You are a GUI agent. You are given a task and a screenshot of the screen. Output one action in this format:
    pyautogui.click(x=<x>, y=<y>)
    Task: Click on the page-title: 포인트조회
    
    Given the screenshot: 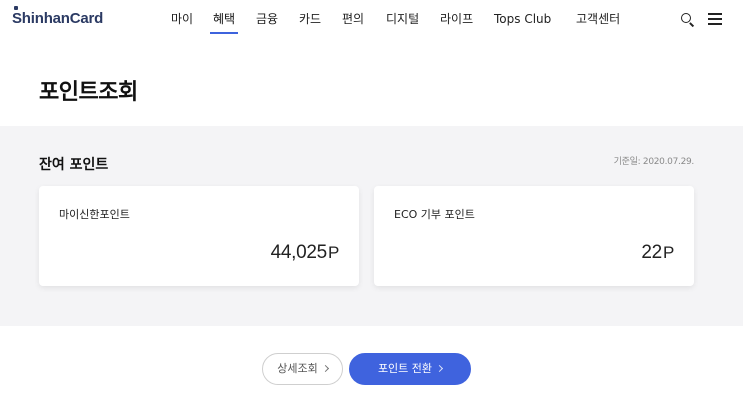 What is the action you would take?
    pyautogui.click(x=88, y=92)
    